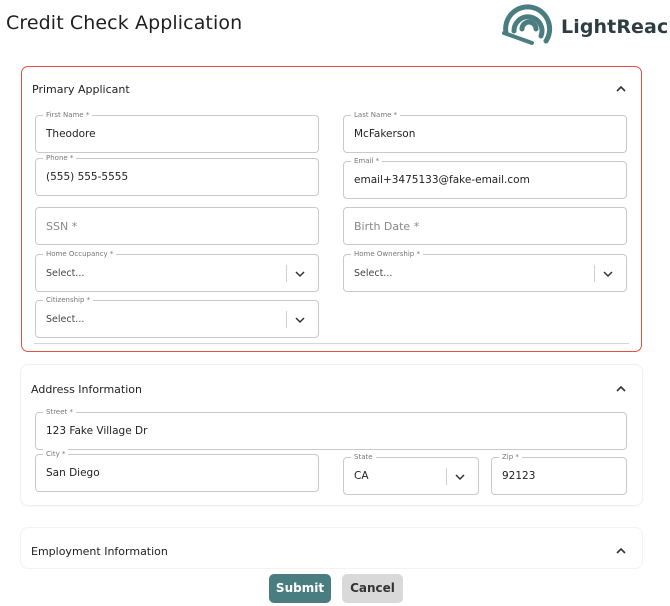 The width and height of the screenshot is (670, 606). Describe the element at coordinates (372, 588) in the screenshot. I see `cancel-button: Cancel` at that location.